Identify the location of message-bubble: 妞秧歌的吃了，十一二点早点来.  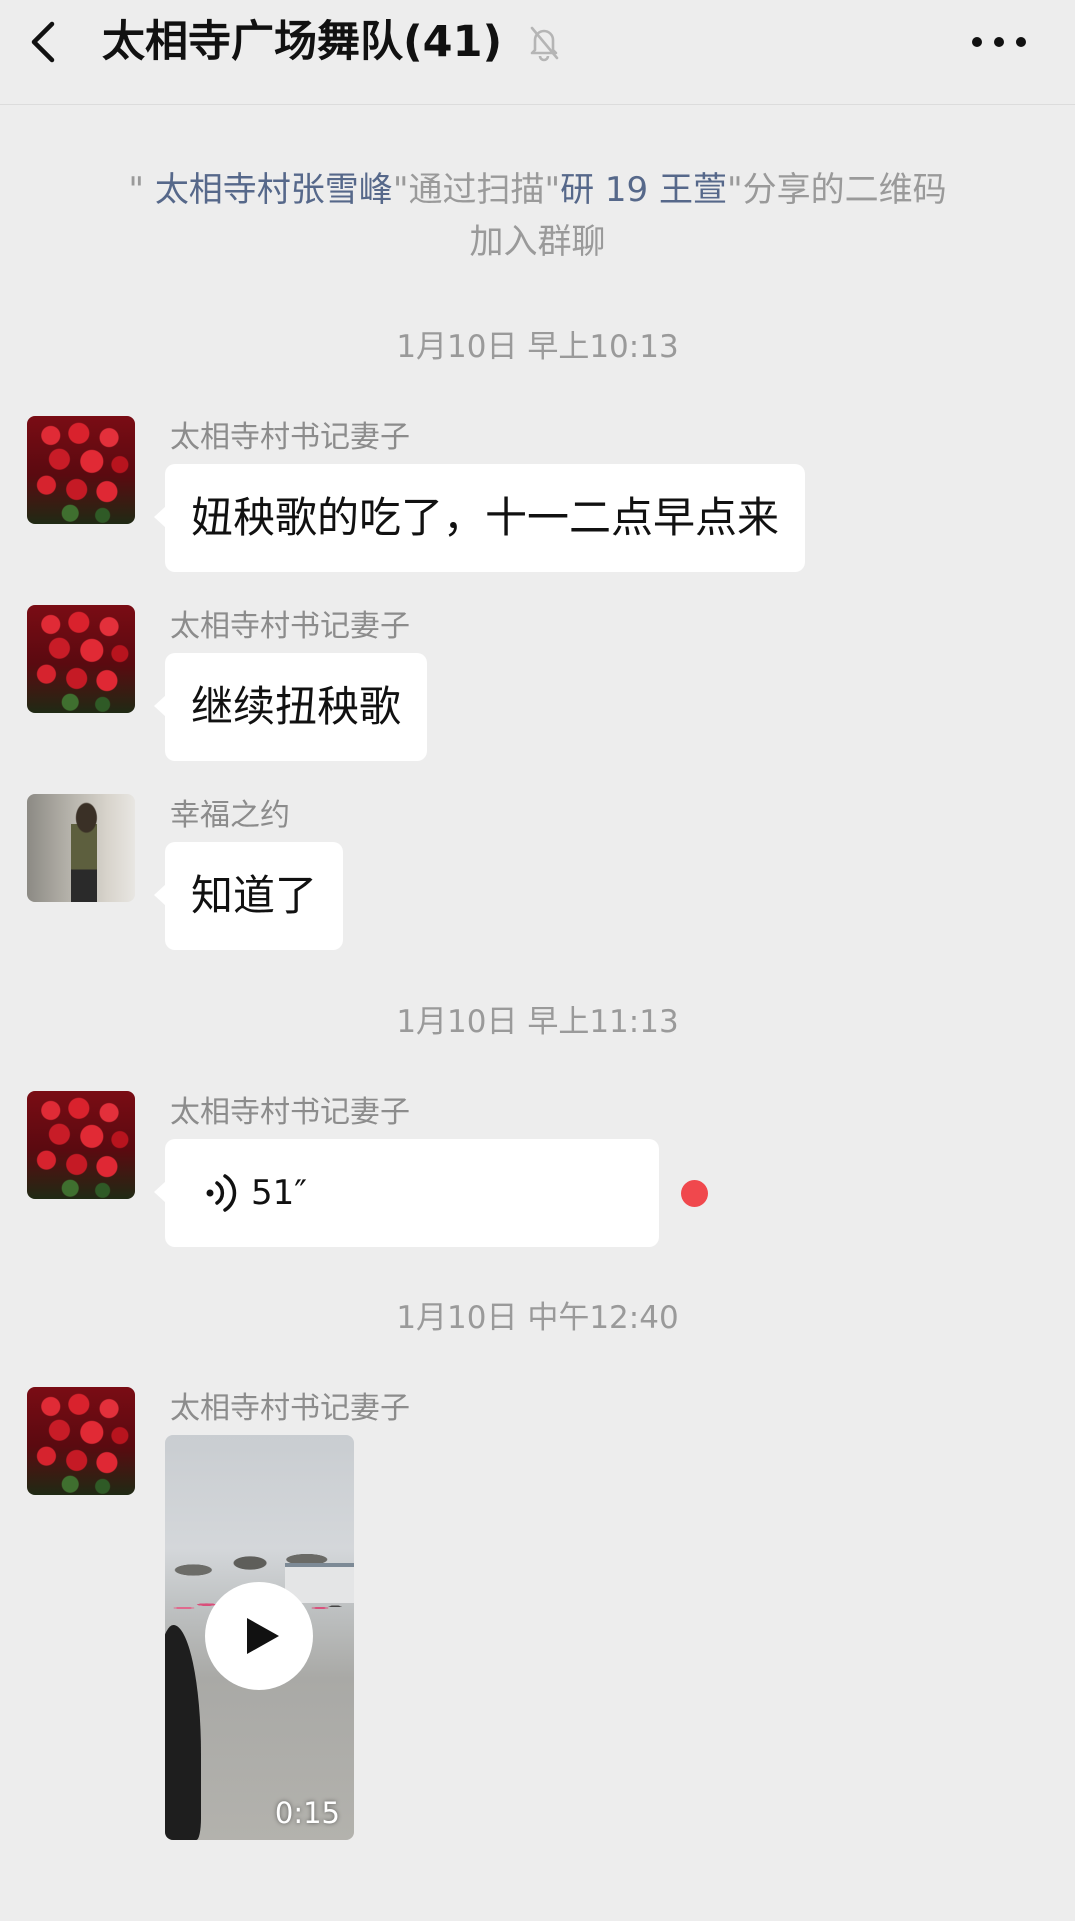
(479, 518).